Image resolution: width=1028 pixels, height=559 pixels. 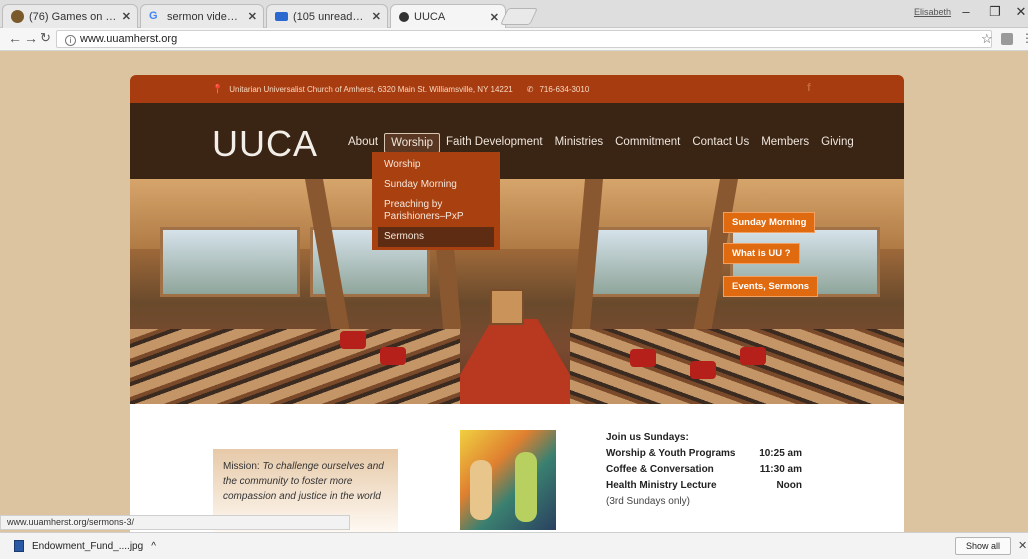 What do you see at coordinates (88, 546) in the screenshot?
I see `download-filename: Endowment_Fund_....jpg` at bounding box center [88, 546].